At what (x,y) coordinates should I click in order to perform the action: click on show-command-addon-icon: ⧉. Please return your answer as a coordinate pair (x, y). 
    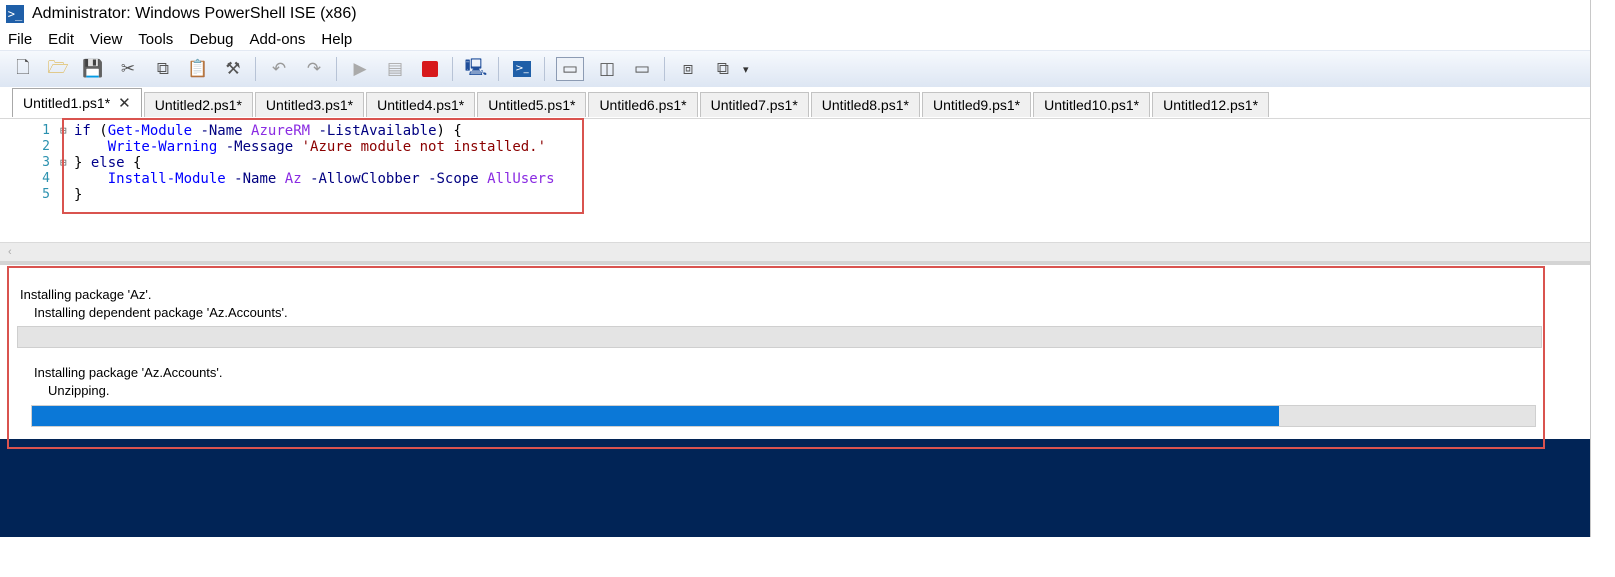
    Looking at the image, I should click on (723, 69).